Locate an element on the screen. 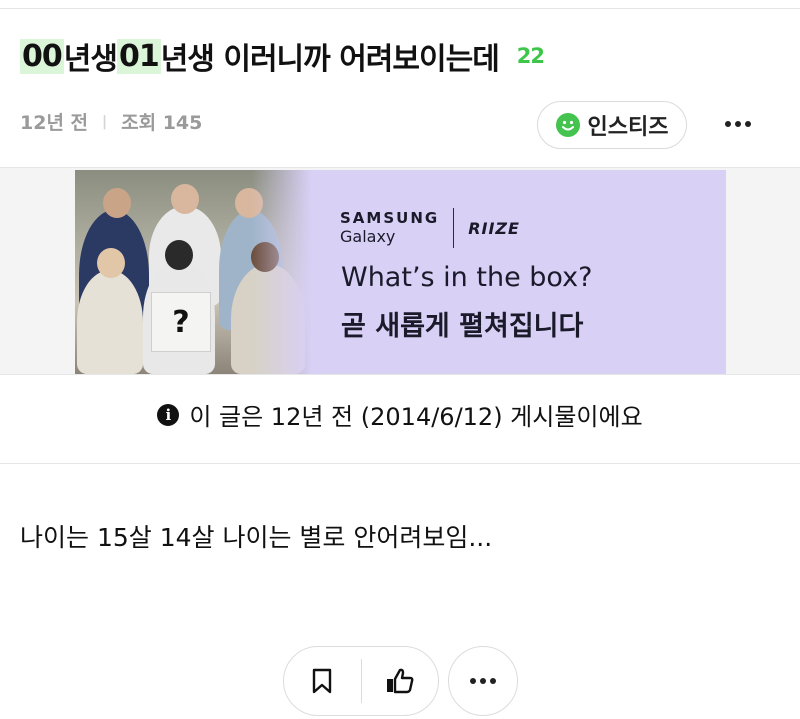 The width and height of the screenshot is (800, 719). more-options-button is located at coordinates (738, 124).